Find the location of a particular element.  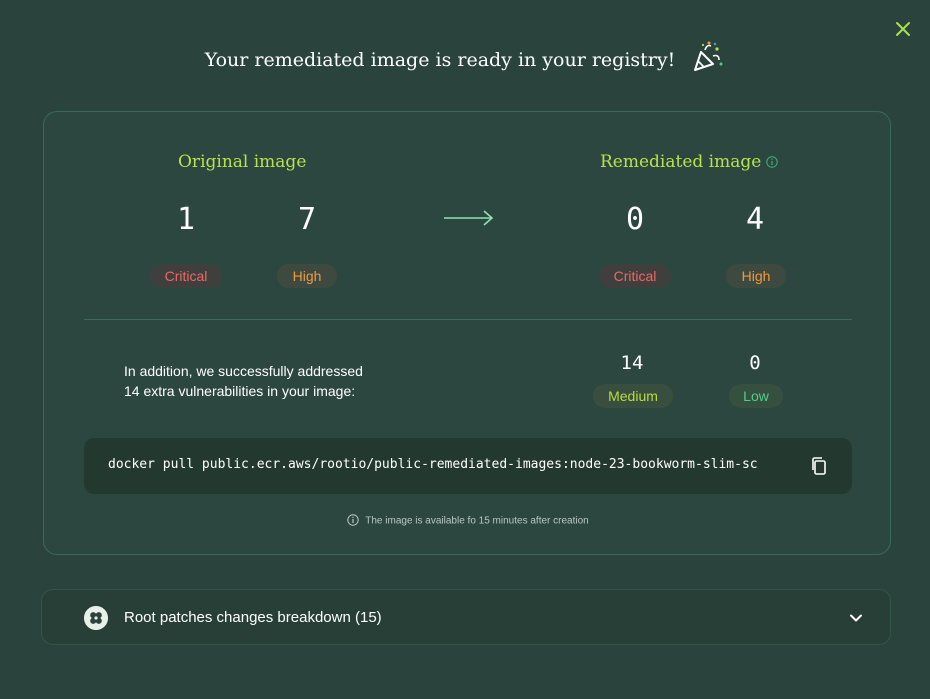

addition-line-1: In addition, we successfully addressed is located at coordinates (243, 371).